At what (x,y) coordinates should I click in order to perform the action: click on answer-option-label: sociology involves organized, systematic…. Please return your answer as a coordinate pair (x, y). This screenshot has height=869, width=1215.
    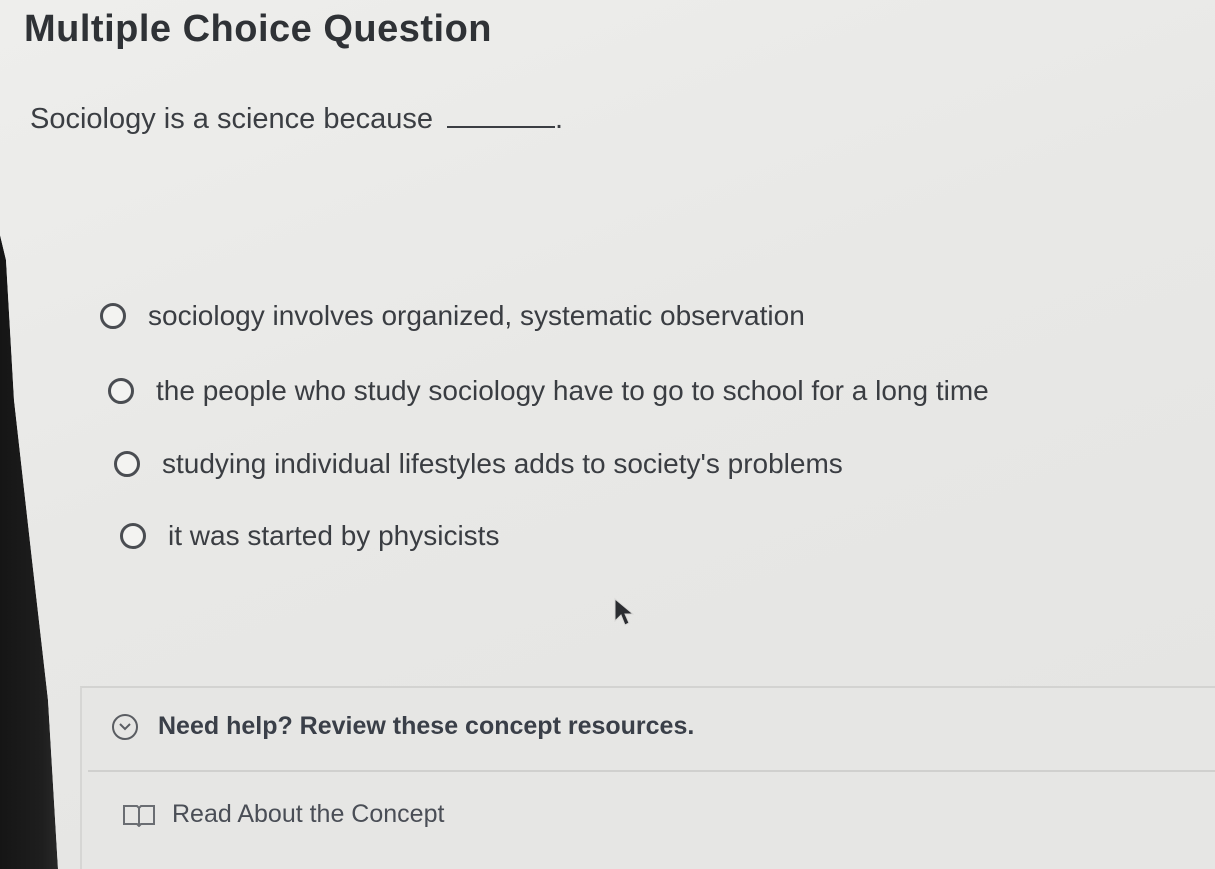
    Looking at the image, I should click on (476, 315).